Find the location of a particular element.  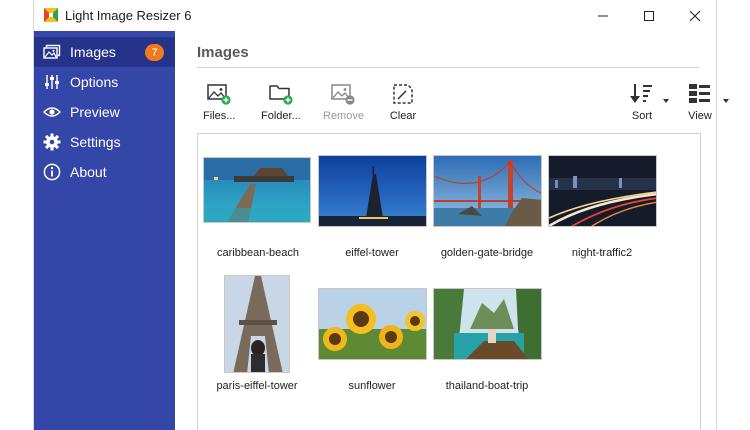

remove-button: Remove is located at coordinates (343, 103).